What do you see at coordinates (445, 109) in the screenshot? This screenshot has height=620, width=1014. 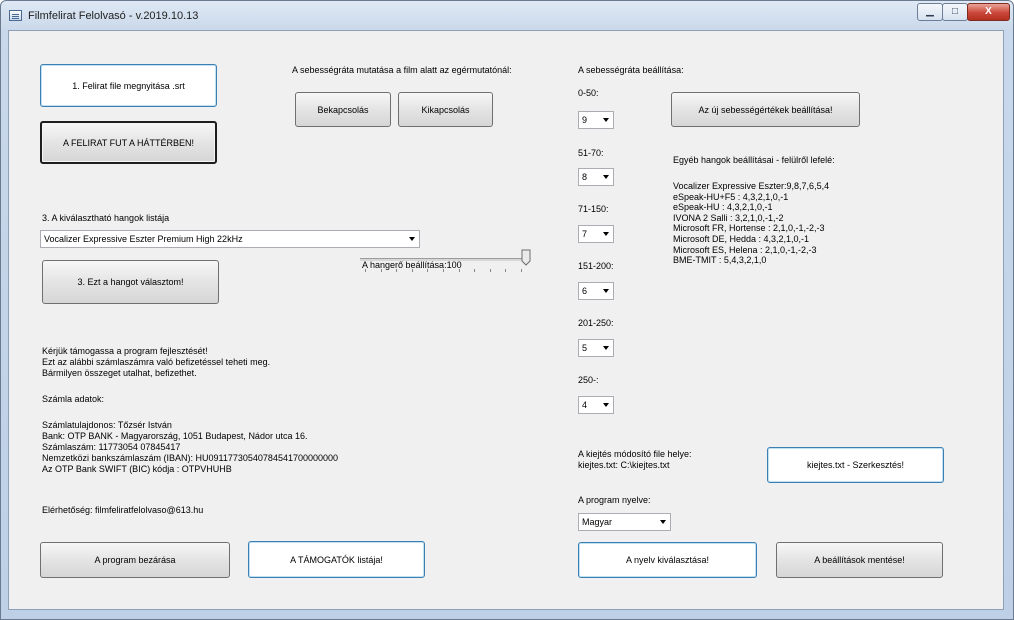 I see `speed-display-off-button: Kikapcsolás` at bounding box center [445, 109].